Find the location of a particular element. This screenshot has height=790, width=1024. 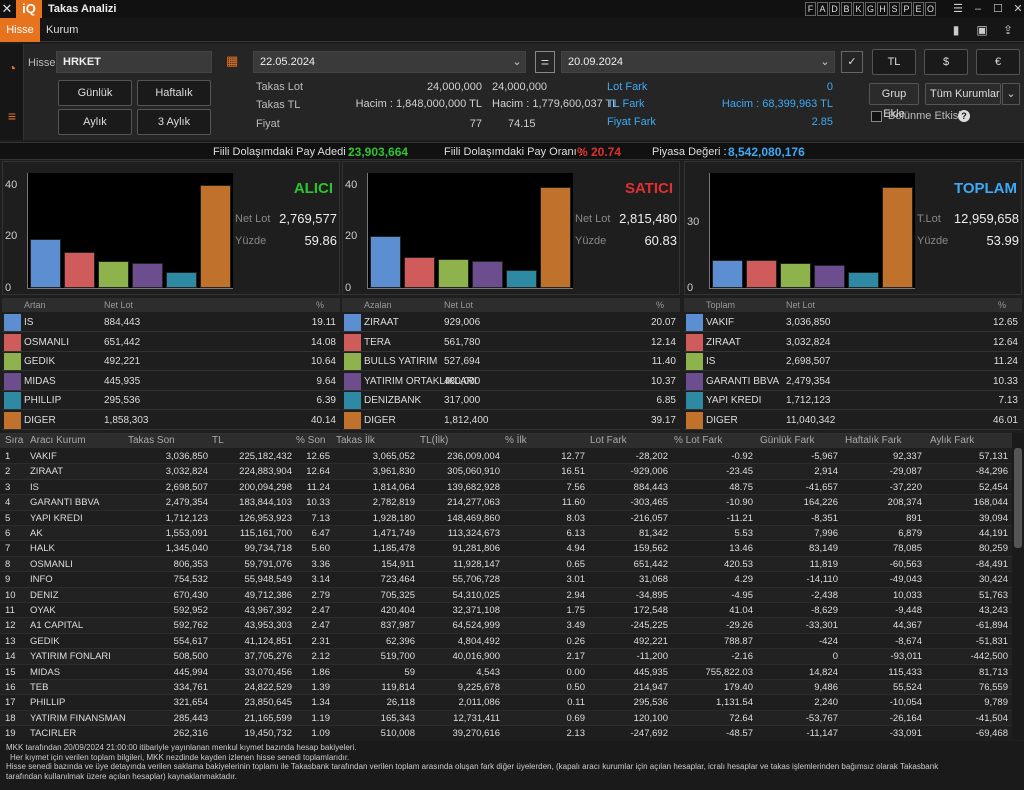

table-row: PHILLIP 295,536 6.39 is located at coordinates (171, 401).